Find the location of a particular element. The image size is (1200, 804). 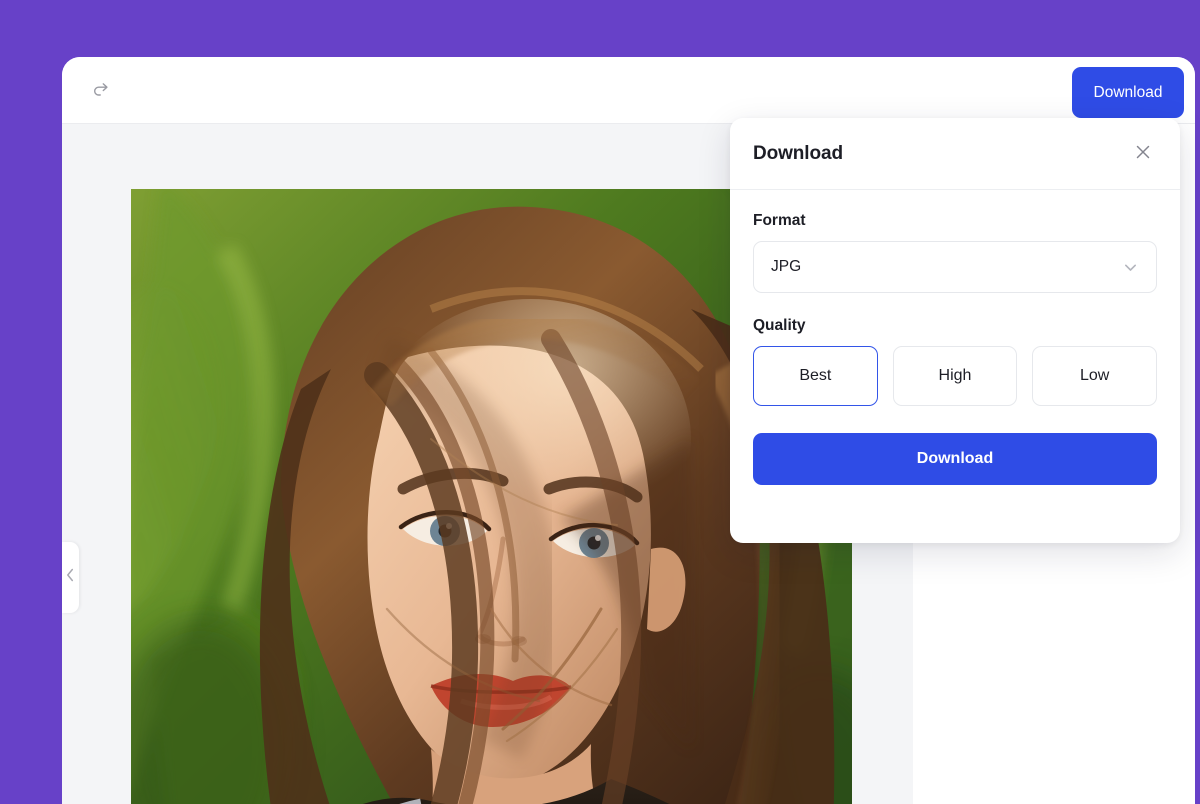

redo-arrow-icon is located at coordinates (101, 90).